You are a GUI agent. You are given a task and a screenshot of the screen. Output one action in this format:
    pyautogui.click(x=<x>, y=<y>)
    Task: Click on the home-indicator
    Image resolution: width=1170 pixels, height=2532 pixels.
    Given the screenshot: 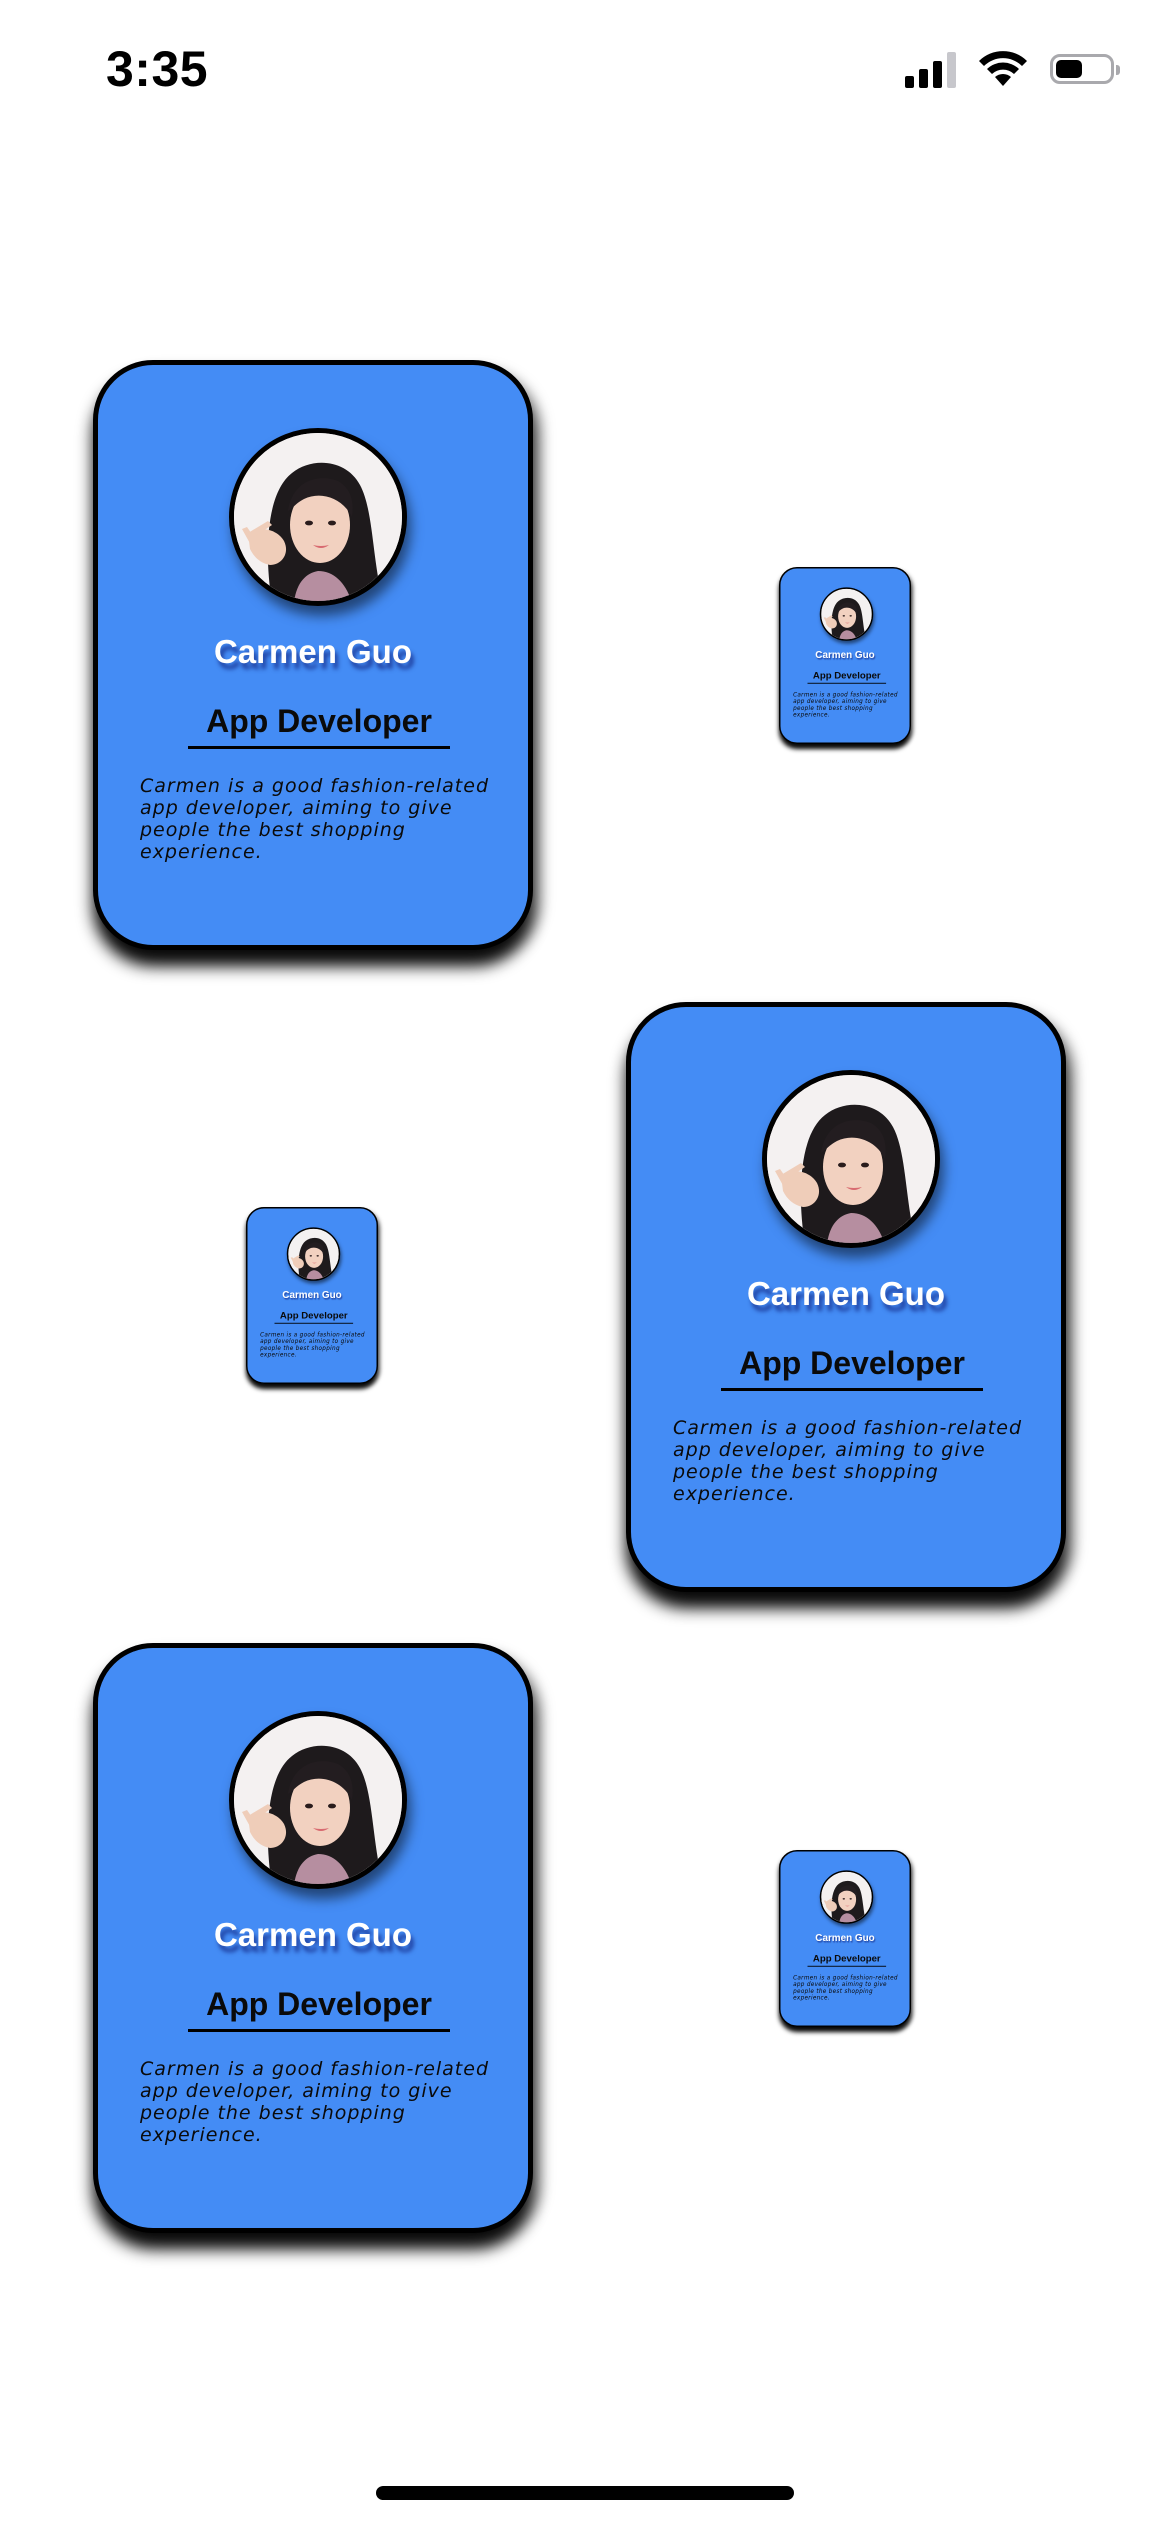 What is the action you would take?
    pyautogui.click(x=585, y=2493)
    